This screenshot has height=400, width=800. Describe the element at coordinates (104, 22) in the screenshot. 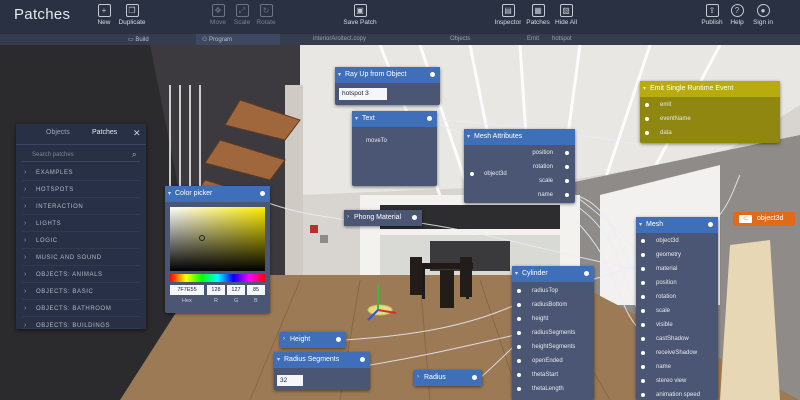

I see `new-label: New` at that location.